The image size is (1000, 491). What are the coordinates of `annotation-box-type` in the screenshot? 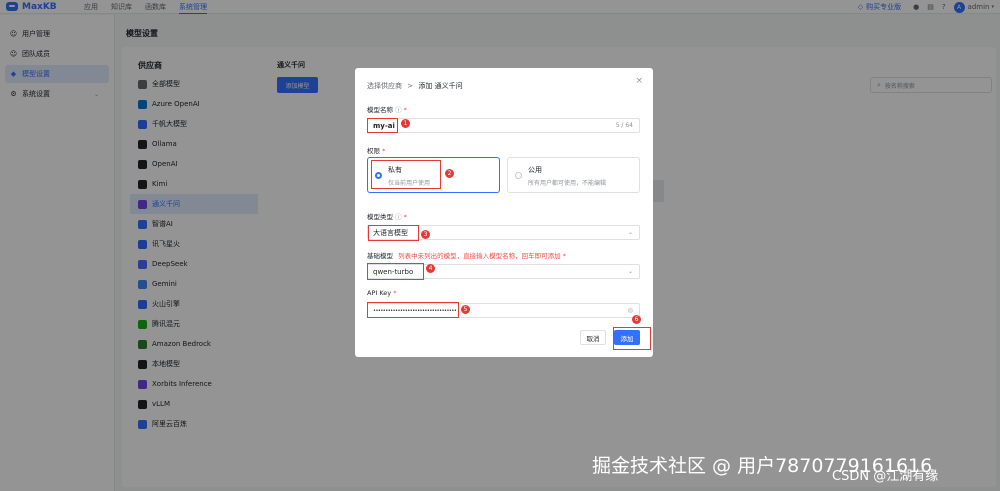 It's located at (393, 233).